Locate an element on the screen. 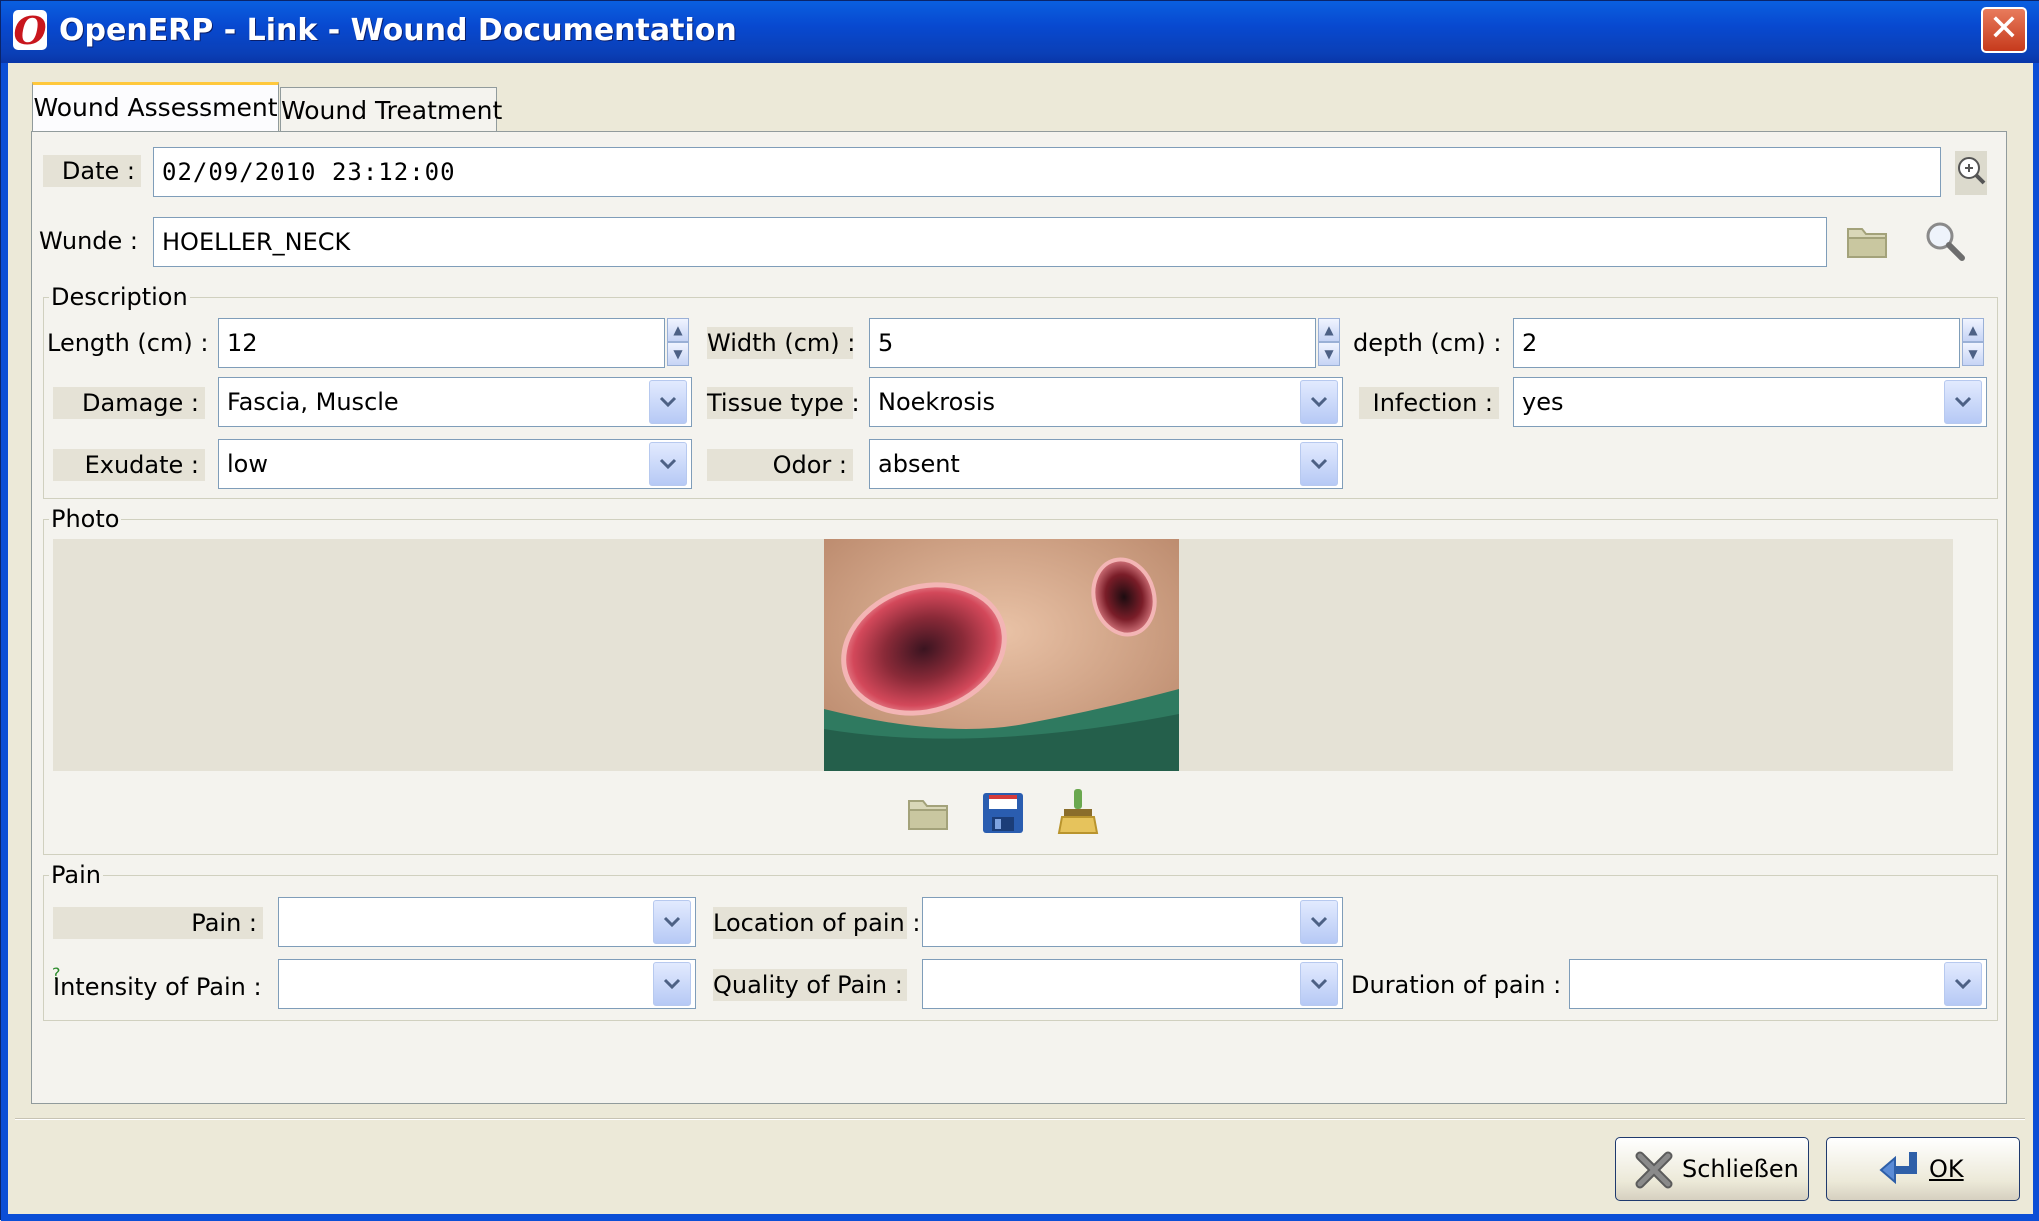 The width and height of the screenshot is (2039, 1221). quality-of-pain-select is located at coordinates (1132, 984).